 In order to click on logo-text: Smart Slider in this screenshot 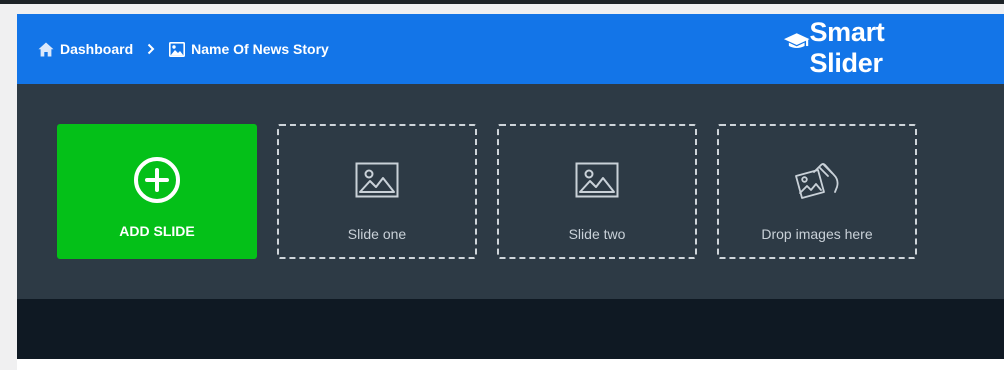, I will do `click(847, 47)`.